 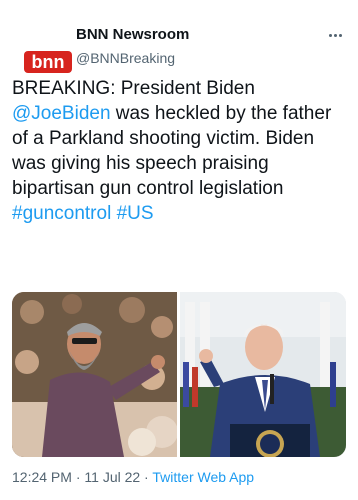 I want to click on tweet-date: 11 Jul 22, so click(x=112, y=477).